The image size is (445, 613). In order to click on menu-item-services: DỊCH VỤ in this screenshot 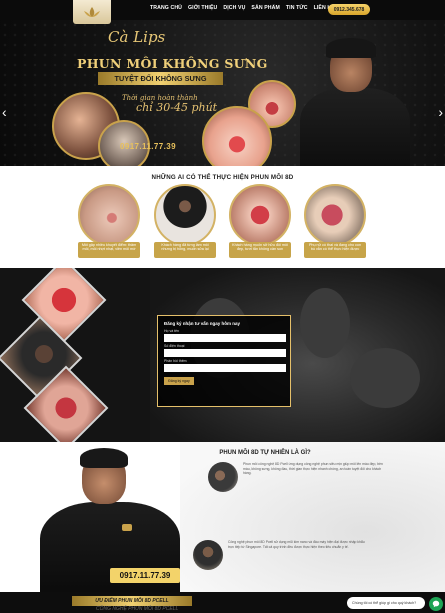, I will do `click(234, 8)`.